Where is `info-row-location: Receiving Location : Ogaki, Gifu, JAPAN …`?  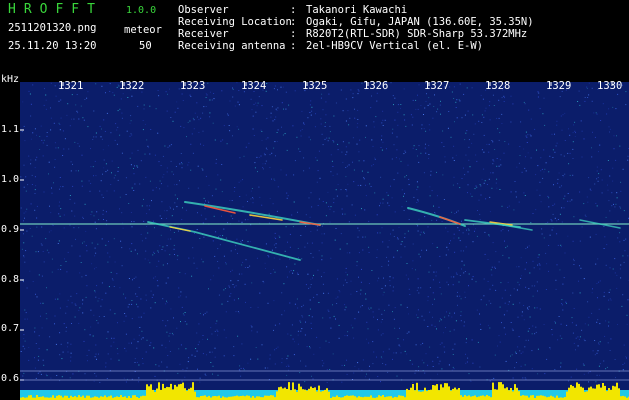 info-row-location: Receiving Location : Ogaki, Gifu, JAPAN … is located at coordinates (398, 22).